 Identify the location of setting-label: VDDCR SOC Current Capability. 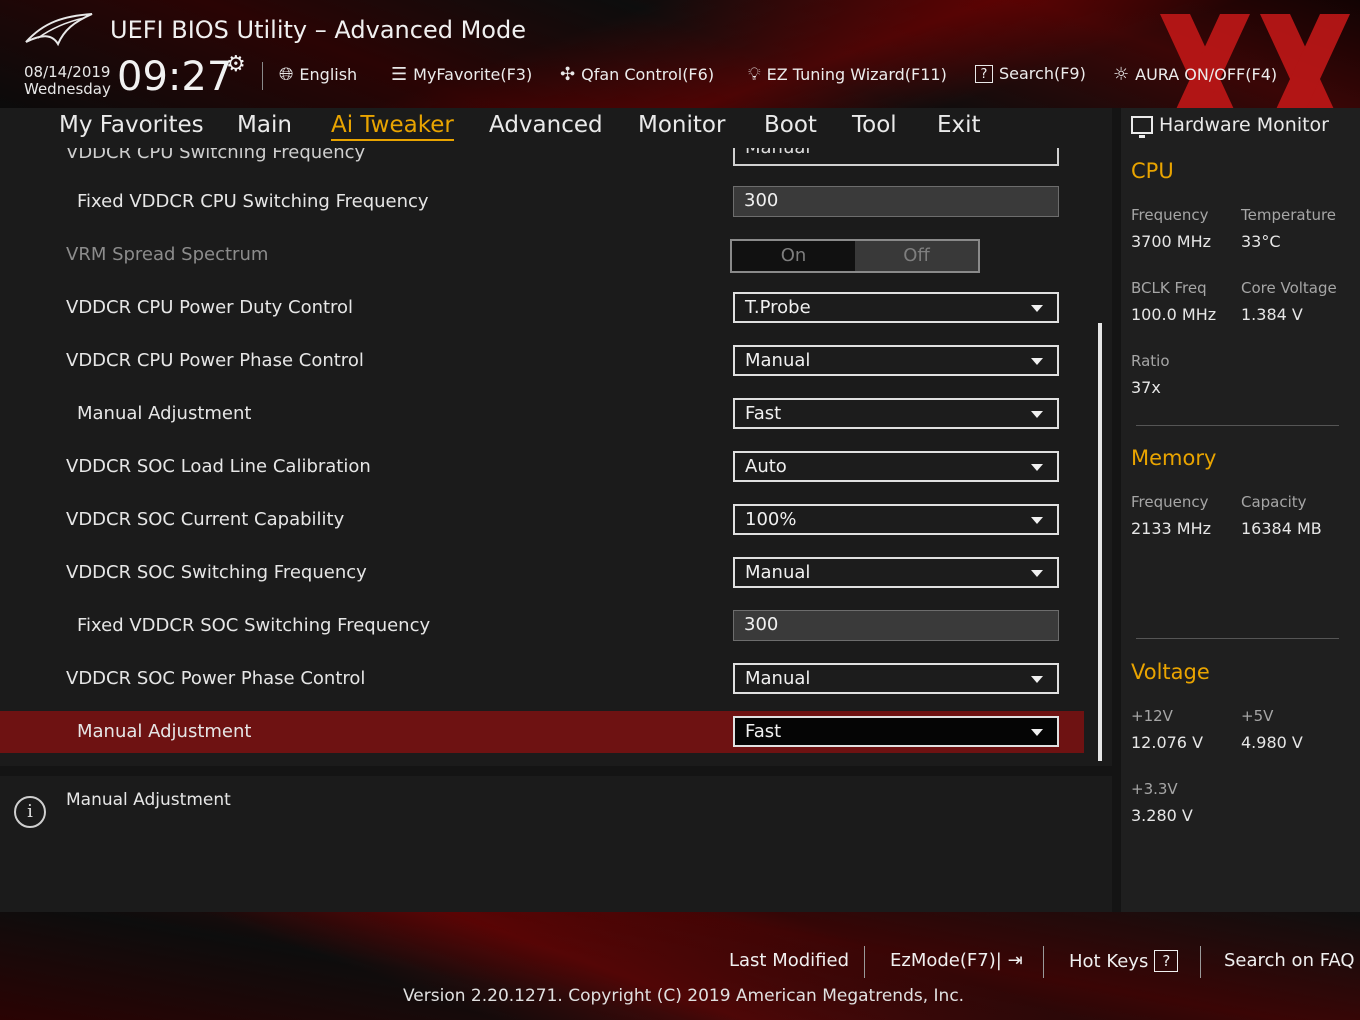
(205, 519).